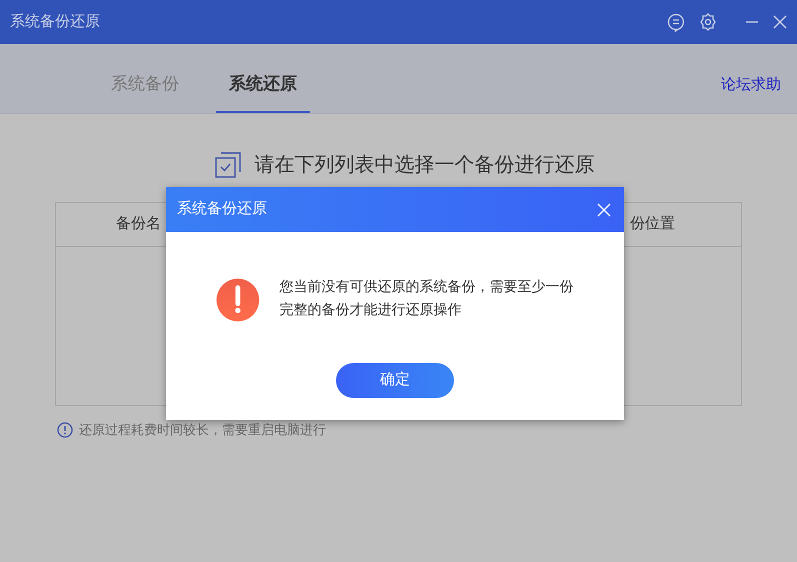 Image resolution: width=797 pixels, height=562 pixels. Describe the element at coordinates (65, 430) in the screenshot. I see `info-icon` at that location.